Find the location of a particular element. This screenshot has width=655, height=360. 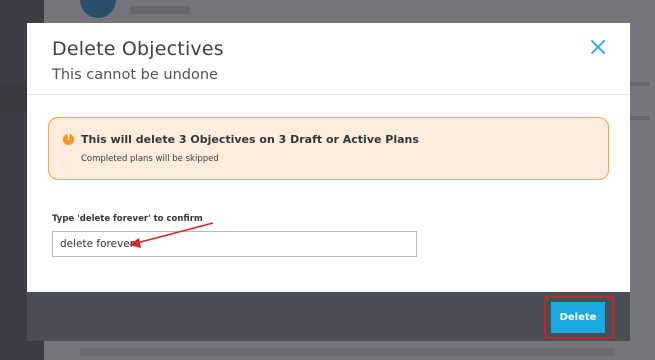

alert-body: Completed plans will be skipped is located at coordinates (150, 159).